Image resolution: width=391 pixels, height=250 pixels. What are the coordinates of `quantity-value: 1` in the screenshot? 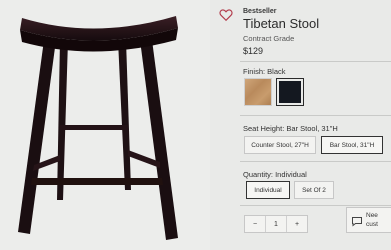 It's located at (276, 224).